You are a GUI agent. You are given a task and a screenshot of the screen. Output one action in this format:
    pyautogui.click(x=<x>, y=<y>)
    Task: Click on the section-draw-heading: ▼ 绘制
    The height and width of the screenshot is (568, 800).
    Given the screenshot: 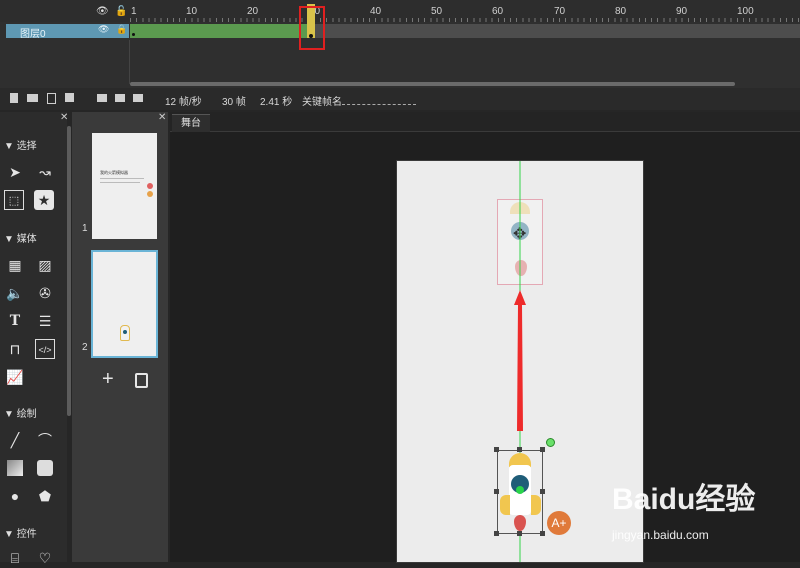 What is the action you would take?
    pyautogui.click(x=20, y=414)
    